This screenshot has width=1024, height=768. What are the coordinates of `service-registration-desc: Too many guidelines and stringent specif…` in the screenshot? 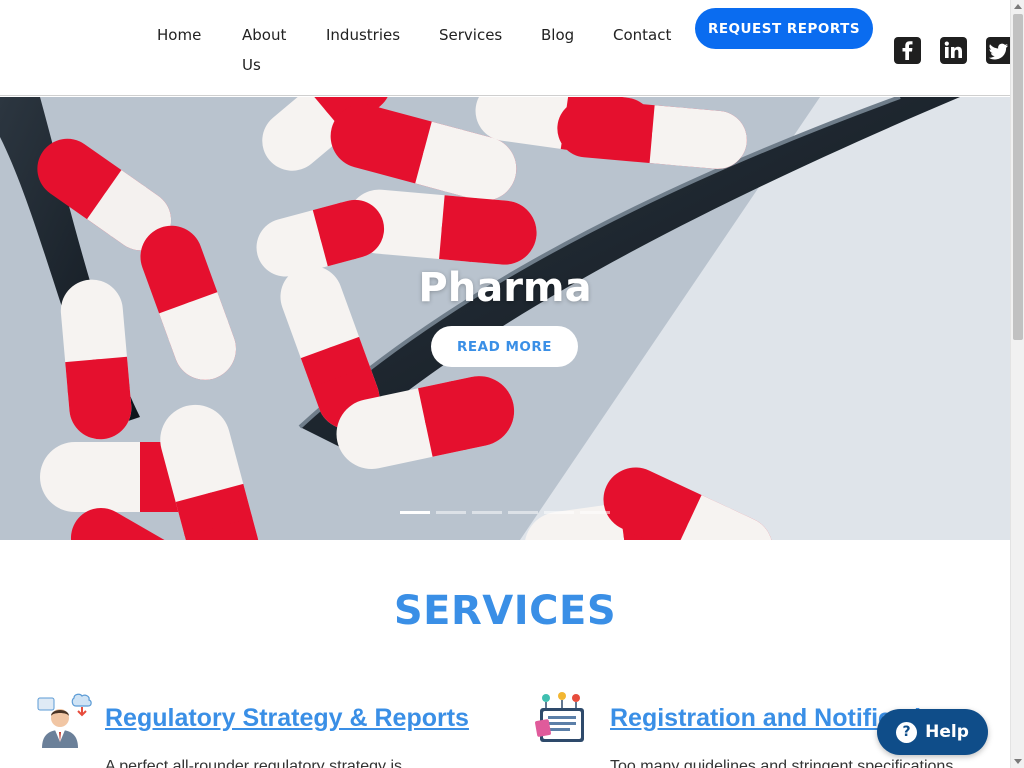 It's located at (782, 763).